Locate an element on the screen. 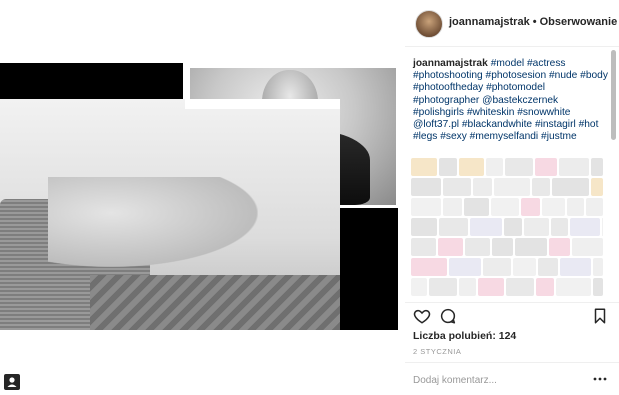  hashtag-link: #body is located at coordinates (594, 75).